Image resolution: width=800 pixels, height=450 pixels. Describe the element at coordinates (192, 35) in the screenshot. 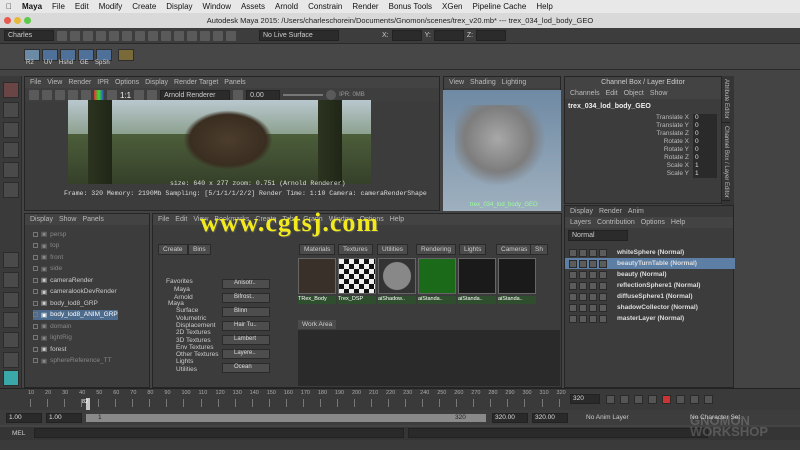

I see `snap-point-icon` at that location.